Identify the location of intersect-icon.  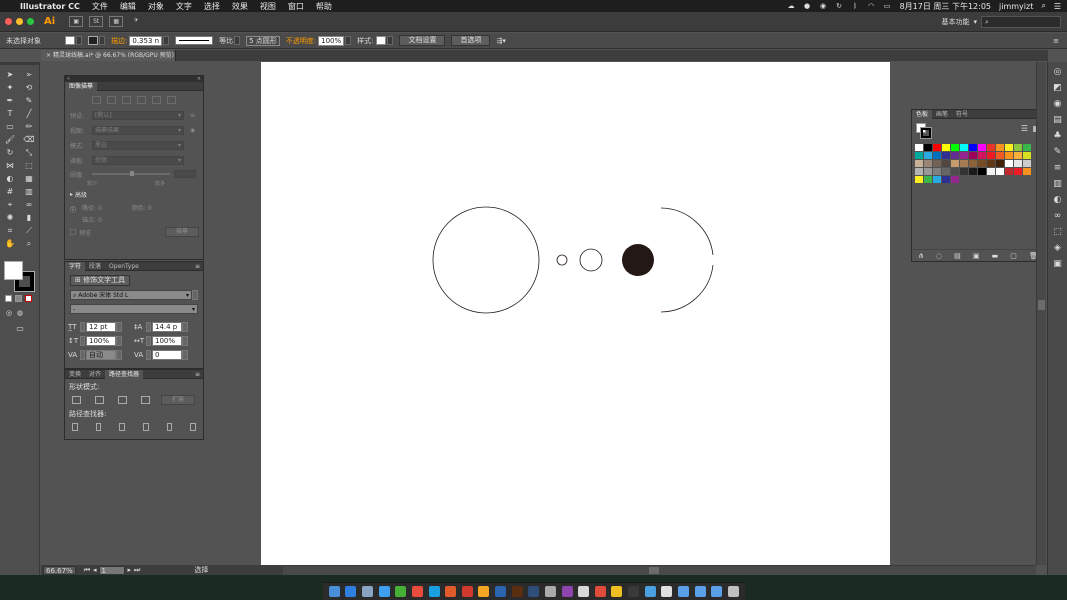
(122, 400).